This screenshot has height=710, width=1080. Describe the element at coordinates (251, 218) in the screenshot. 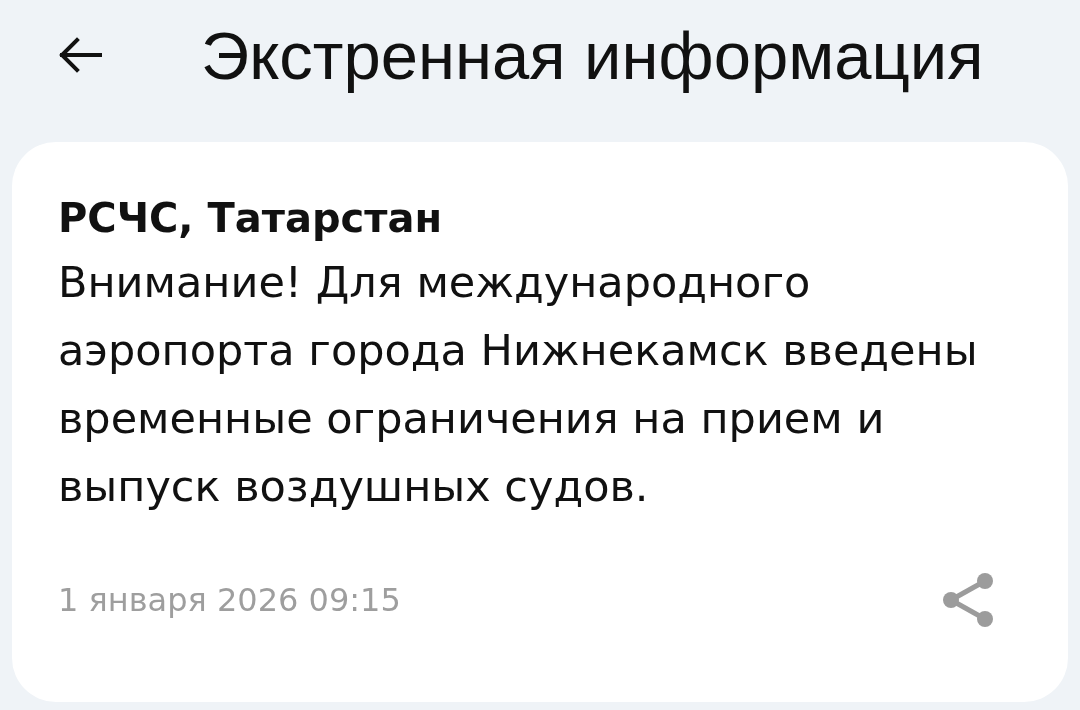

I see `alert-source: РСЧС, Татарстан` at that location.